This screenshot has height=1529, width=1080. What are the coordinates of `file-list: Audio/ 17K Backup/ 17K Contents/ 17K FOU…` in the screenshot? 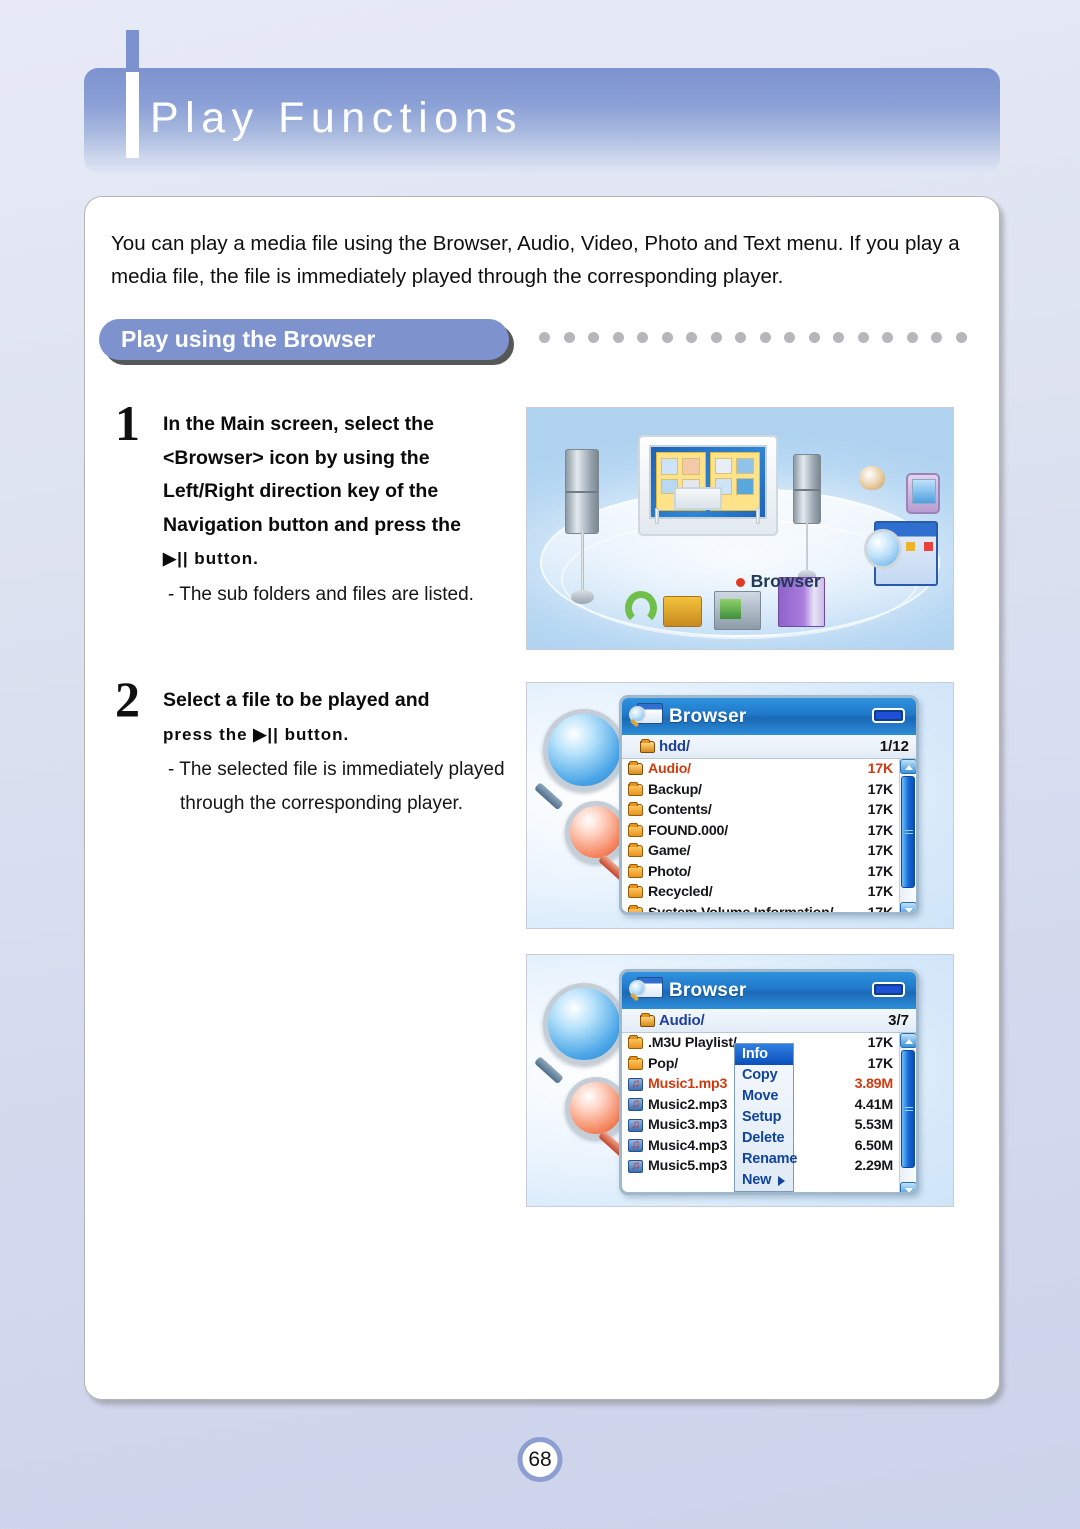 It's located at (760, 837).